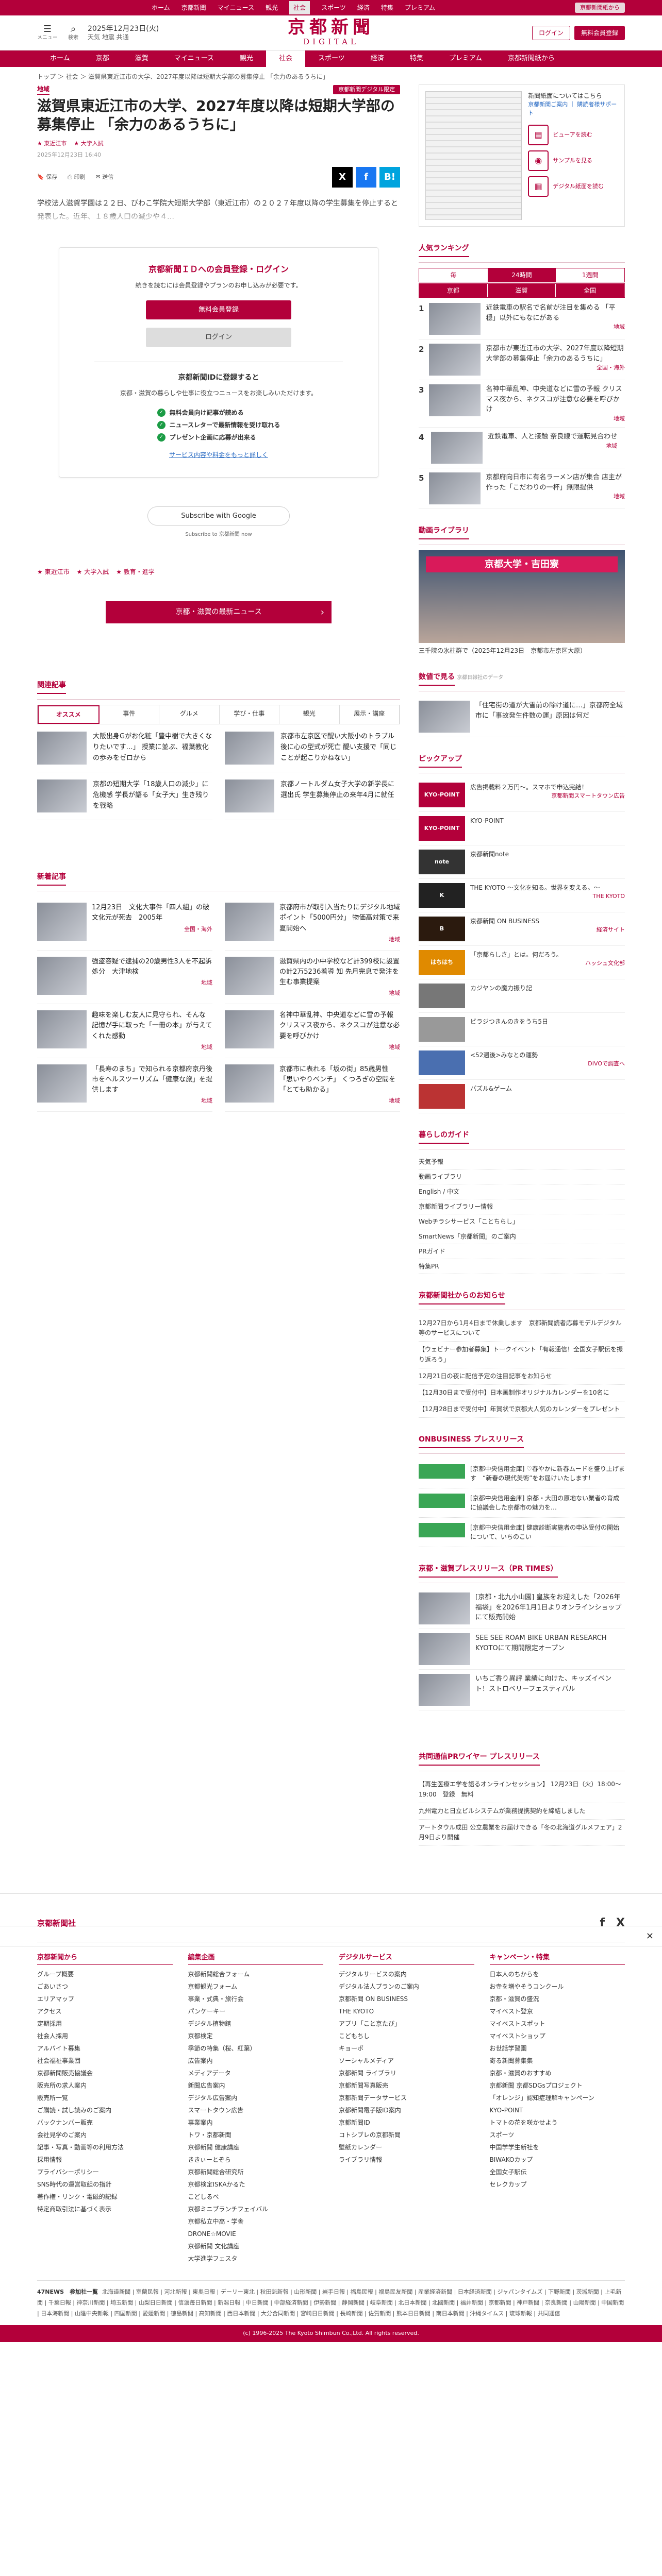  Describe the element at coordinates (105, 2061) in the screenshot. I see `footer-link: 社会福祉事業団` at that location.